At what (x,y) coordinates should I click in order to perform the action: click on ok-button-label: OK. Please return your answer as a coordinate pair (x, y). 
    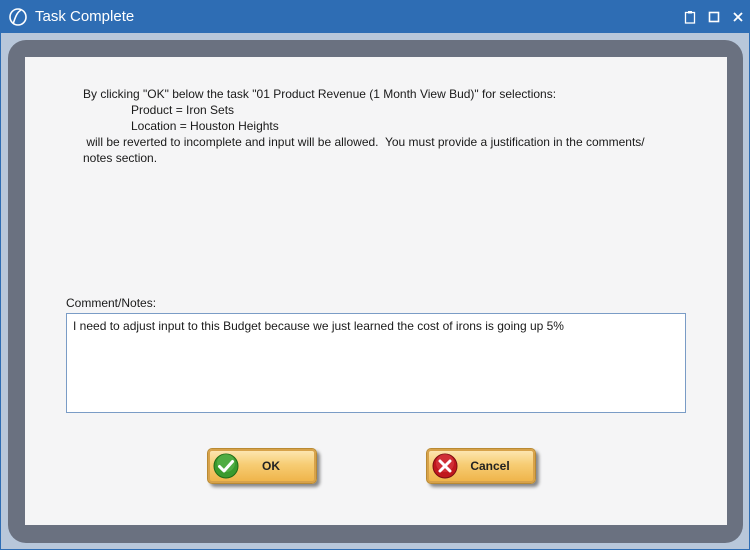
    Looking at the image, I should click on (271, 466).